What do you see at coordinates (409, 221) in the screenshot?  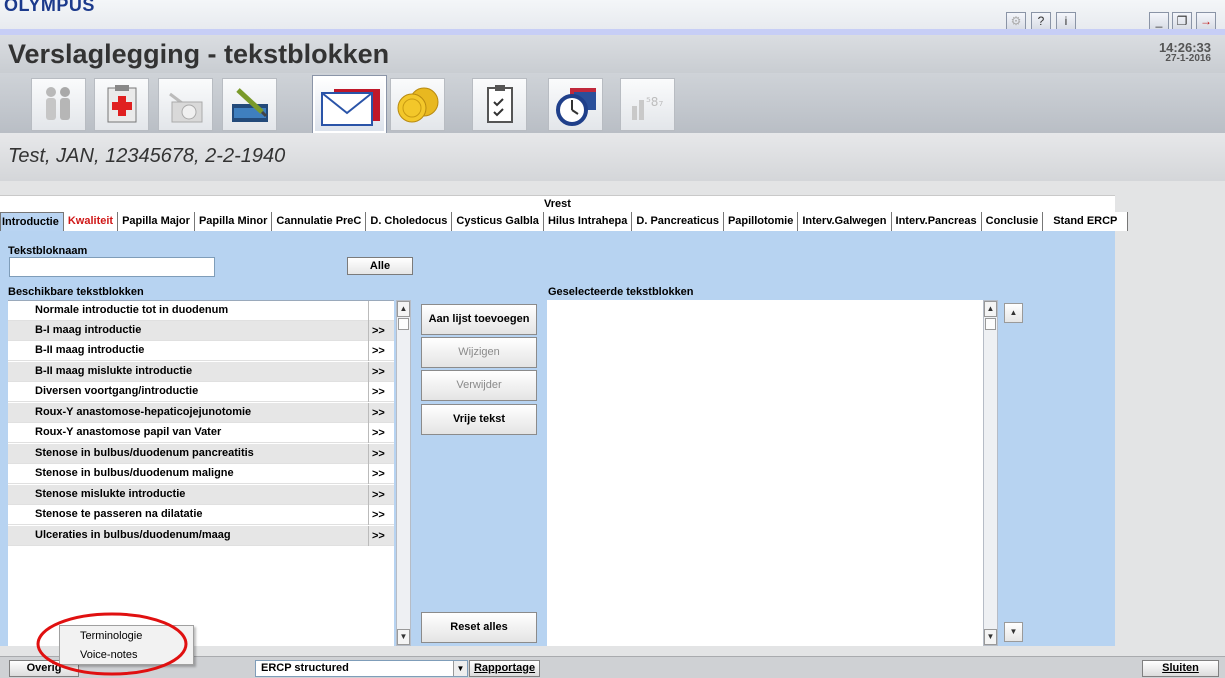 I see `tab-d-choledocus: D. Choledocus` at bounding box center [409, 221].